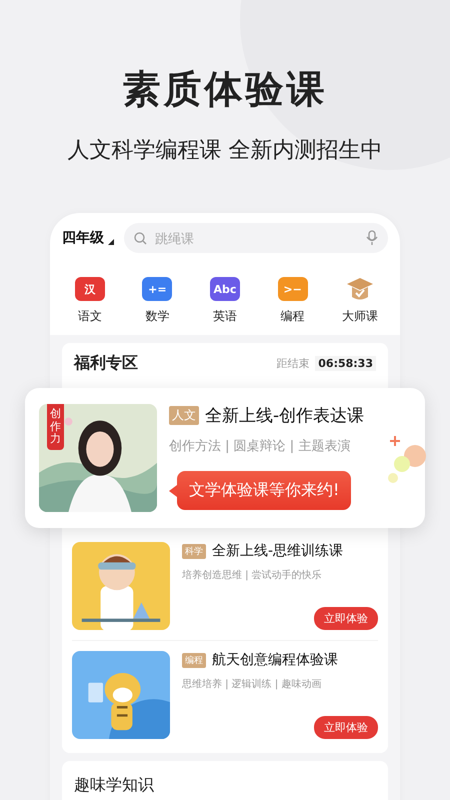 Image resolution: width=450 pixels, height=800 pixels. I want to click on course-features: 思维培养 | 逻辑训练 | 趣味动画, so click(252, 684).